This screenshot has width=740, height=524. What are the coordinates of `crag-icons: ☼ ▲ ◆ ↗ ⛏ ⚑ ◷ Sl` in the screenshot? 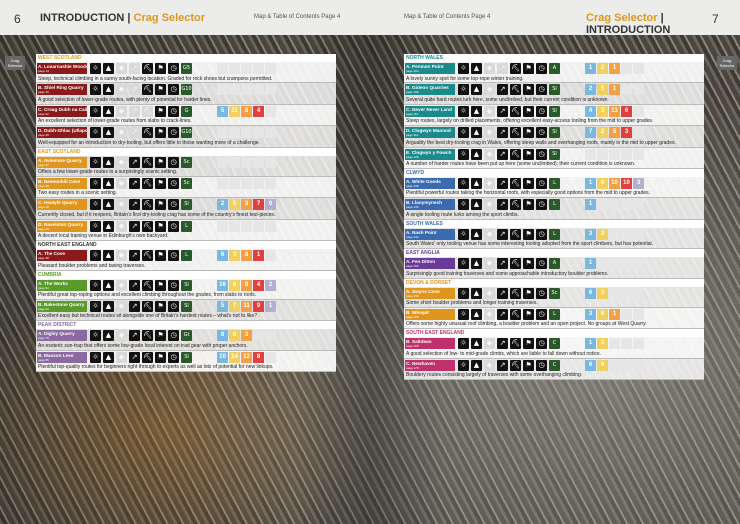 It's located at (141, 306).